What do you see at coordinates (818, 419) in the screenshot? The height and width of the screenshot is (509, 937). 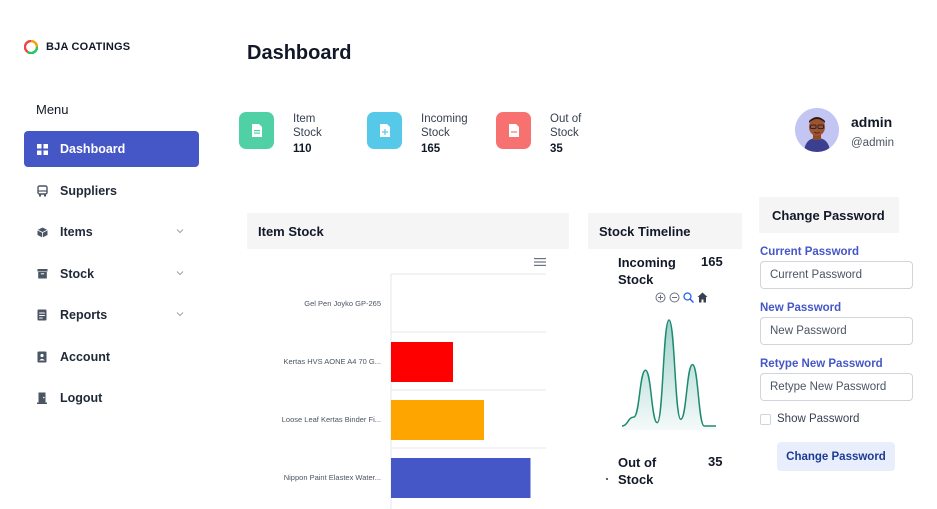 I see `show-password-label: Show Password` at bounding box center [818, 419].